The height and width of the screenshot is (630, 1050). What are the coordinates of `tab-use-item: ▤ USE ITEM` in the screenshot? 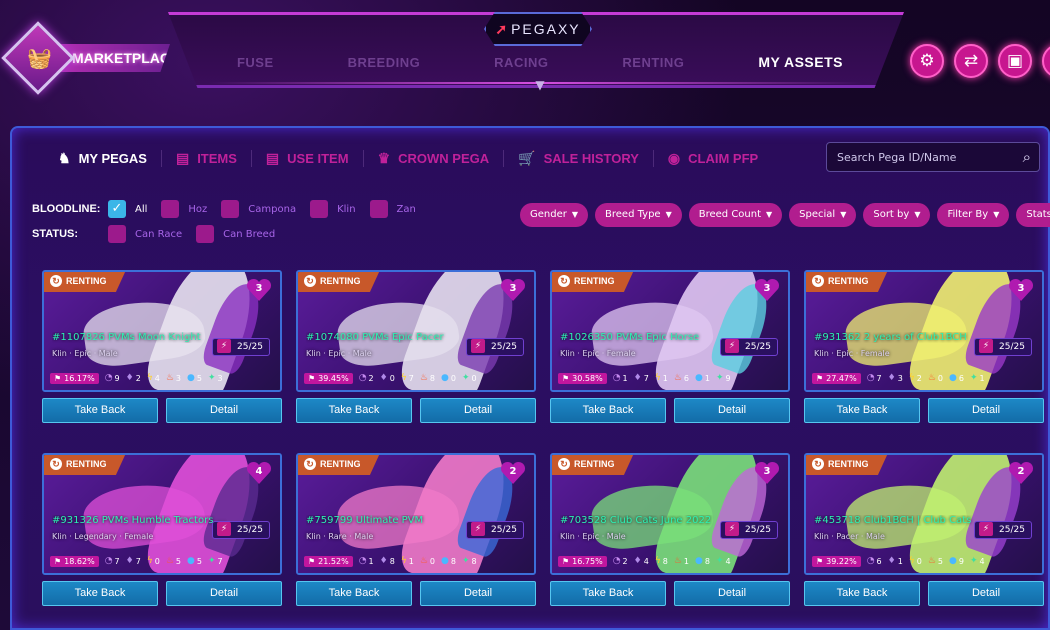 It's located at (308, 158).